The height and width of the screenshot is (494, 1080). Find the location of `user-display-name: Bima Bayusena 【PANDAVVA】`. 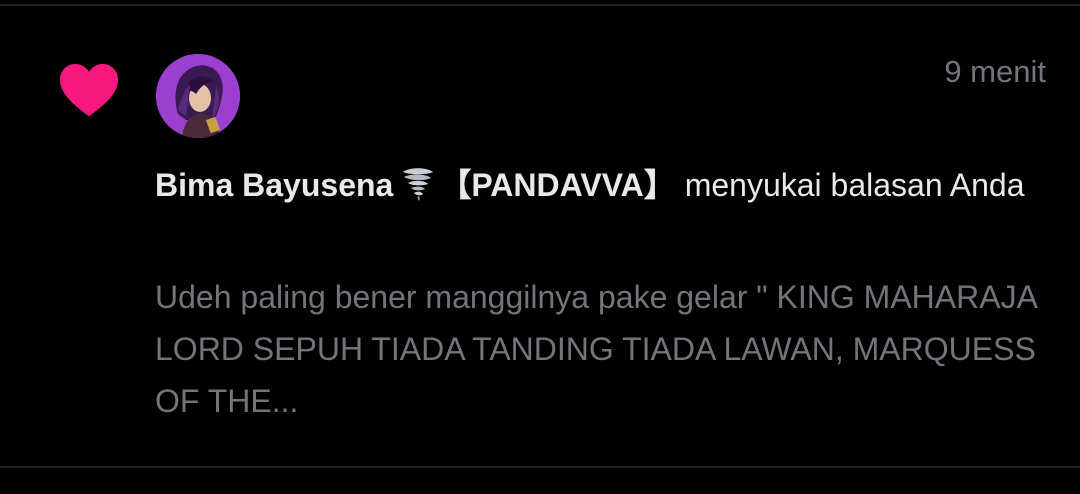

user-display-name: Bima Bayusena 【PANDAVVA】 is located at coordinates (415, 185).